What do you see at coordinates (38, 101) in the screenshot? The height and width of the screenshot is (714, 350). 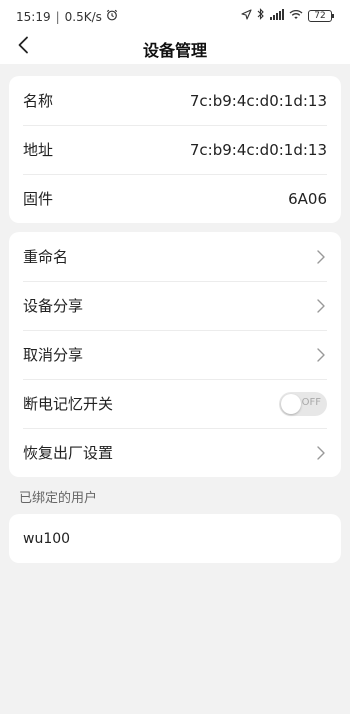 I see `info-label: 名称` at bounding box center [38, 101].